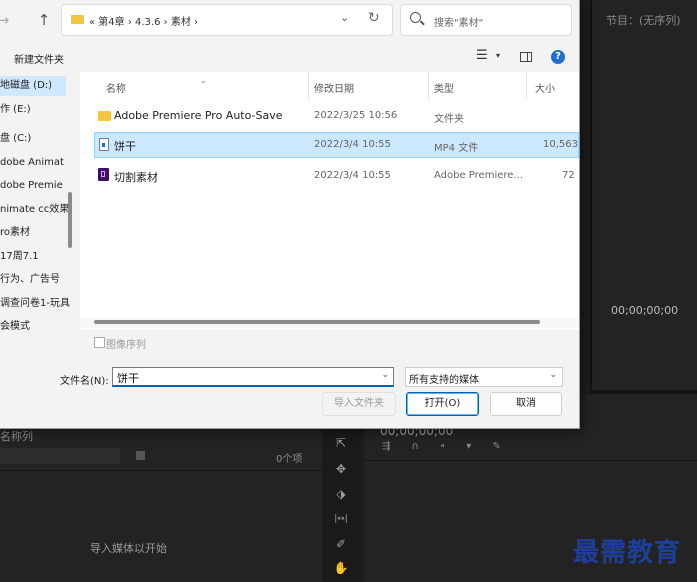 Image resolution: width=697 pixels, height=582 pixels. I want to click on search-box: 搜索"素材", so click(486, 20).